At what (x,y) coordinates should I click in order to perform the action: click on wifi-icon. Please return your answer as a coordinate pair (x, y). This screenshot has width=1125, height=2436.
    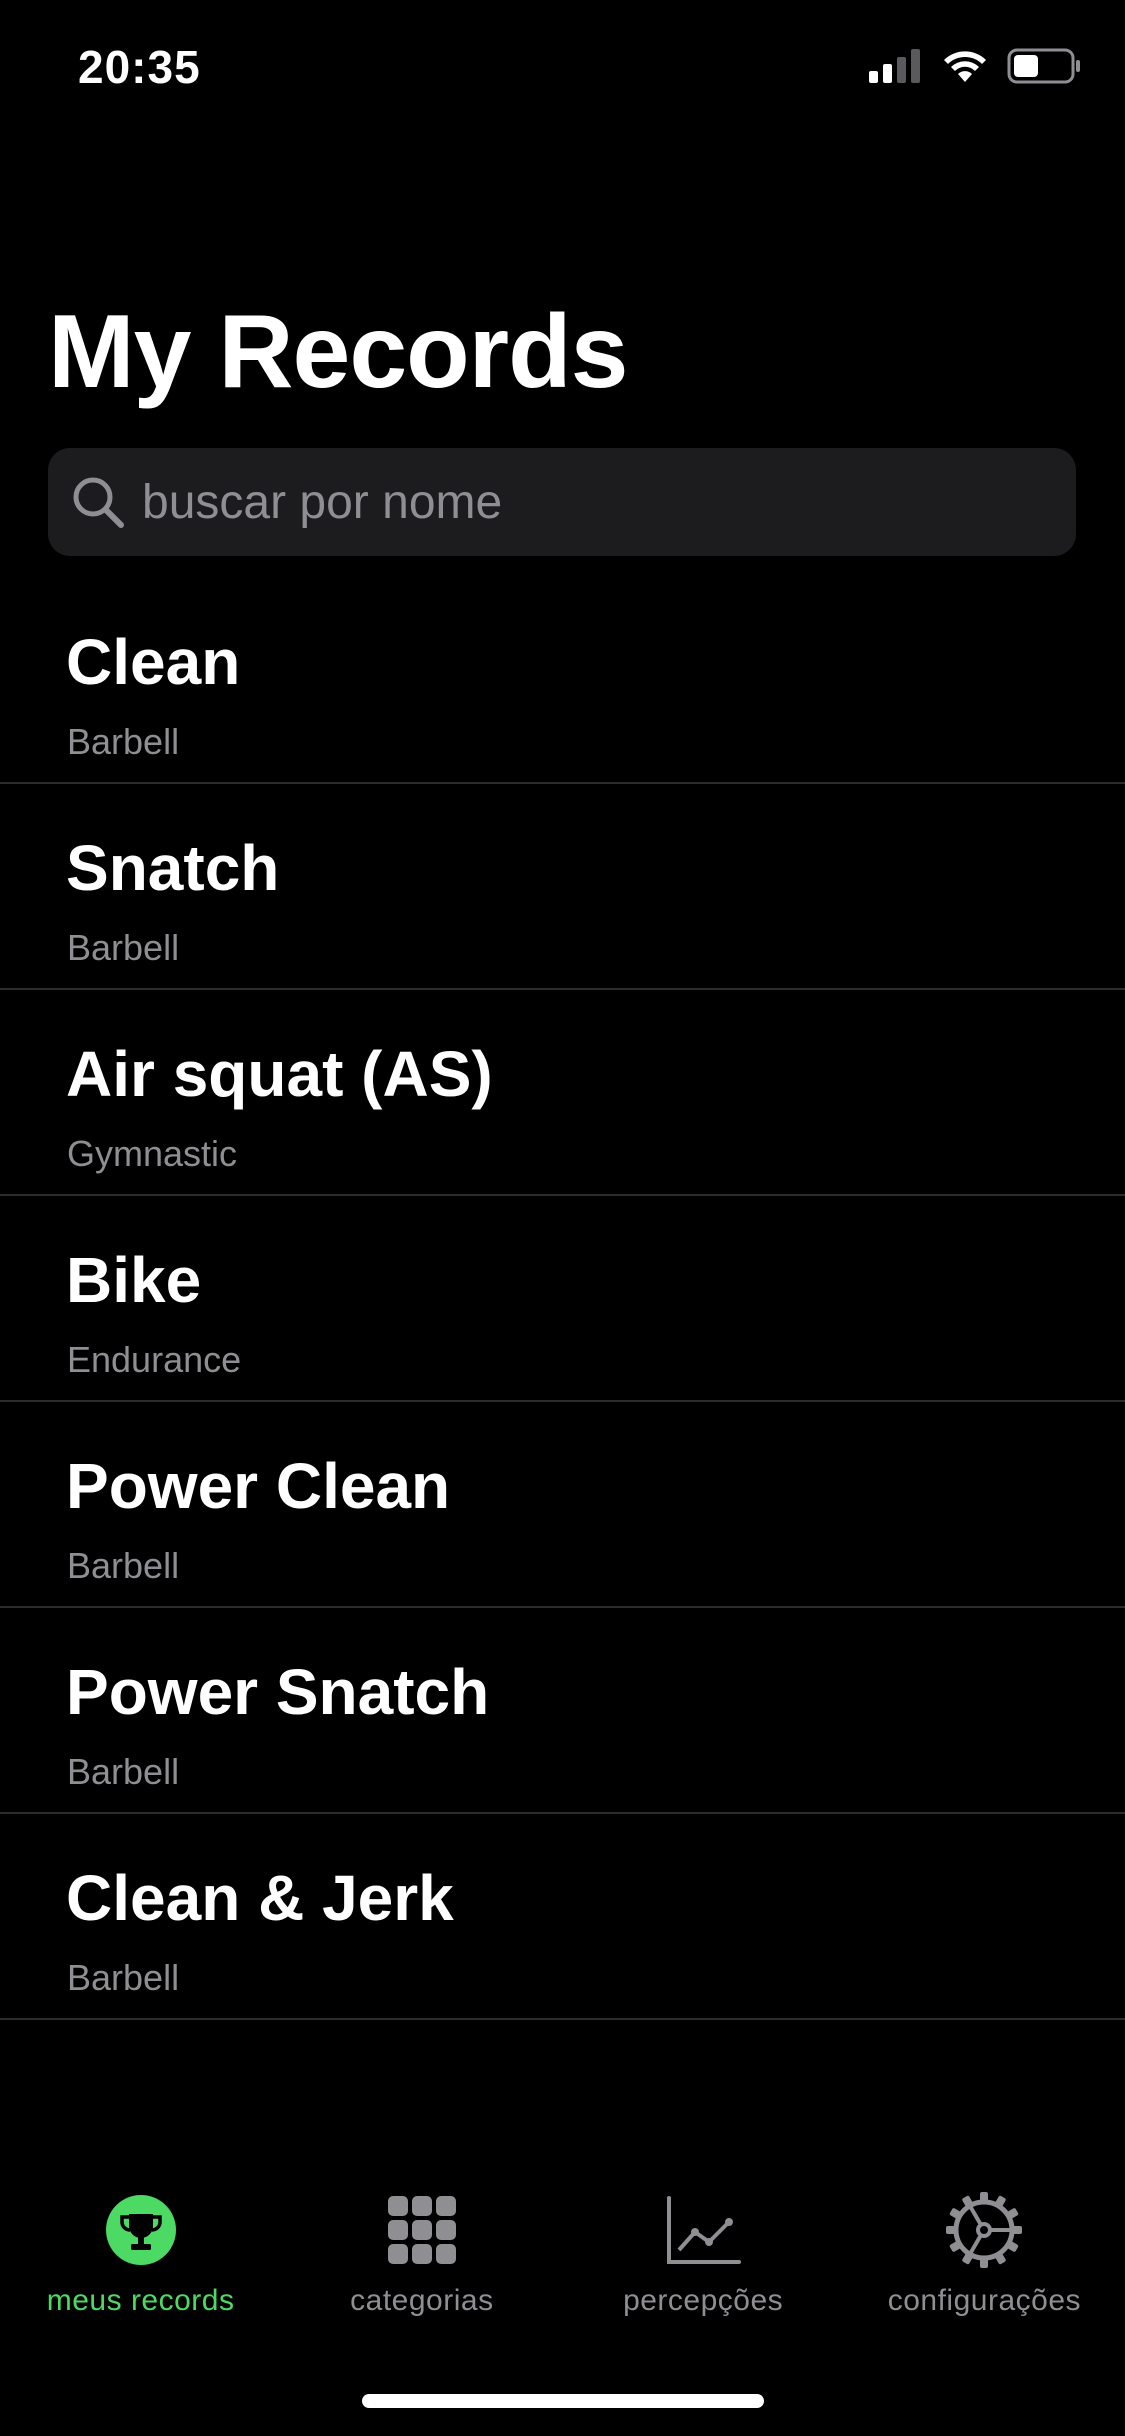
    Looking at the image, I should click on (965, 68).